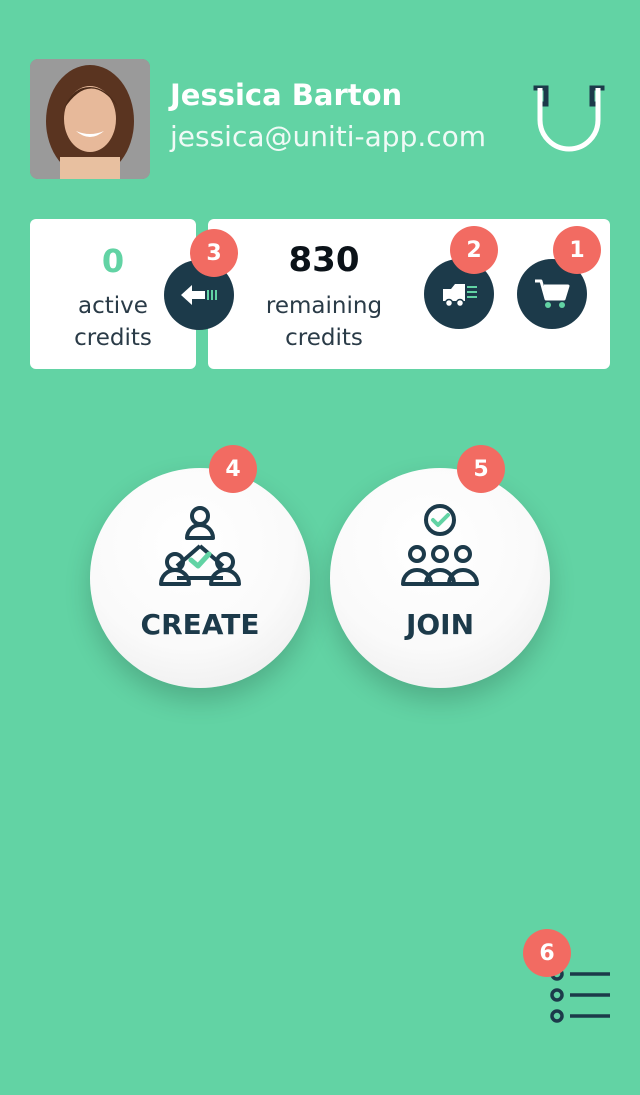 This screenshot has width=640, height=1095. Describe the element at coordinates (328, 136) in the screenshot. I see `user-email: jessica@uniti-app.com` at that location.